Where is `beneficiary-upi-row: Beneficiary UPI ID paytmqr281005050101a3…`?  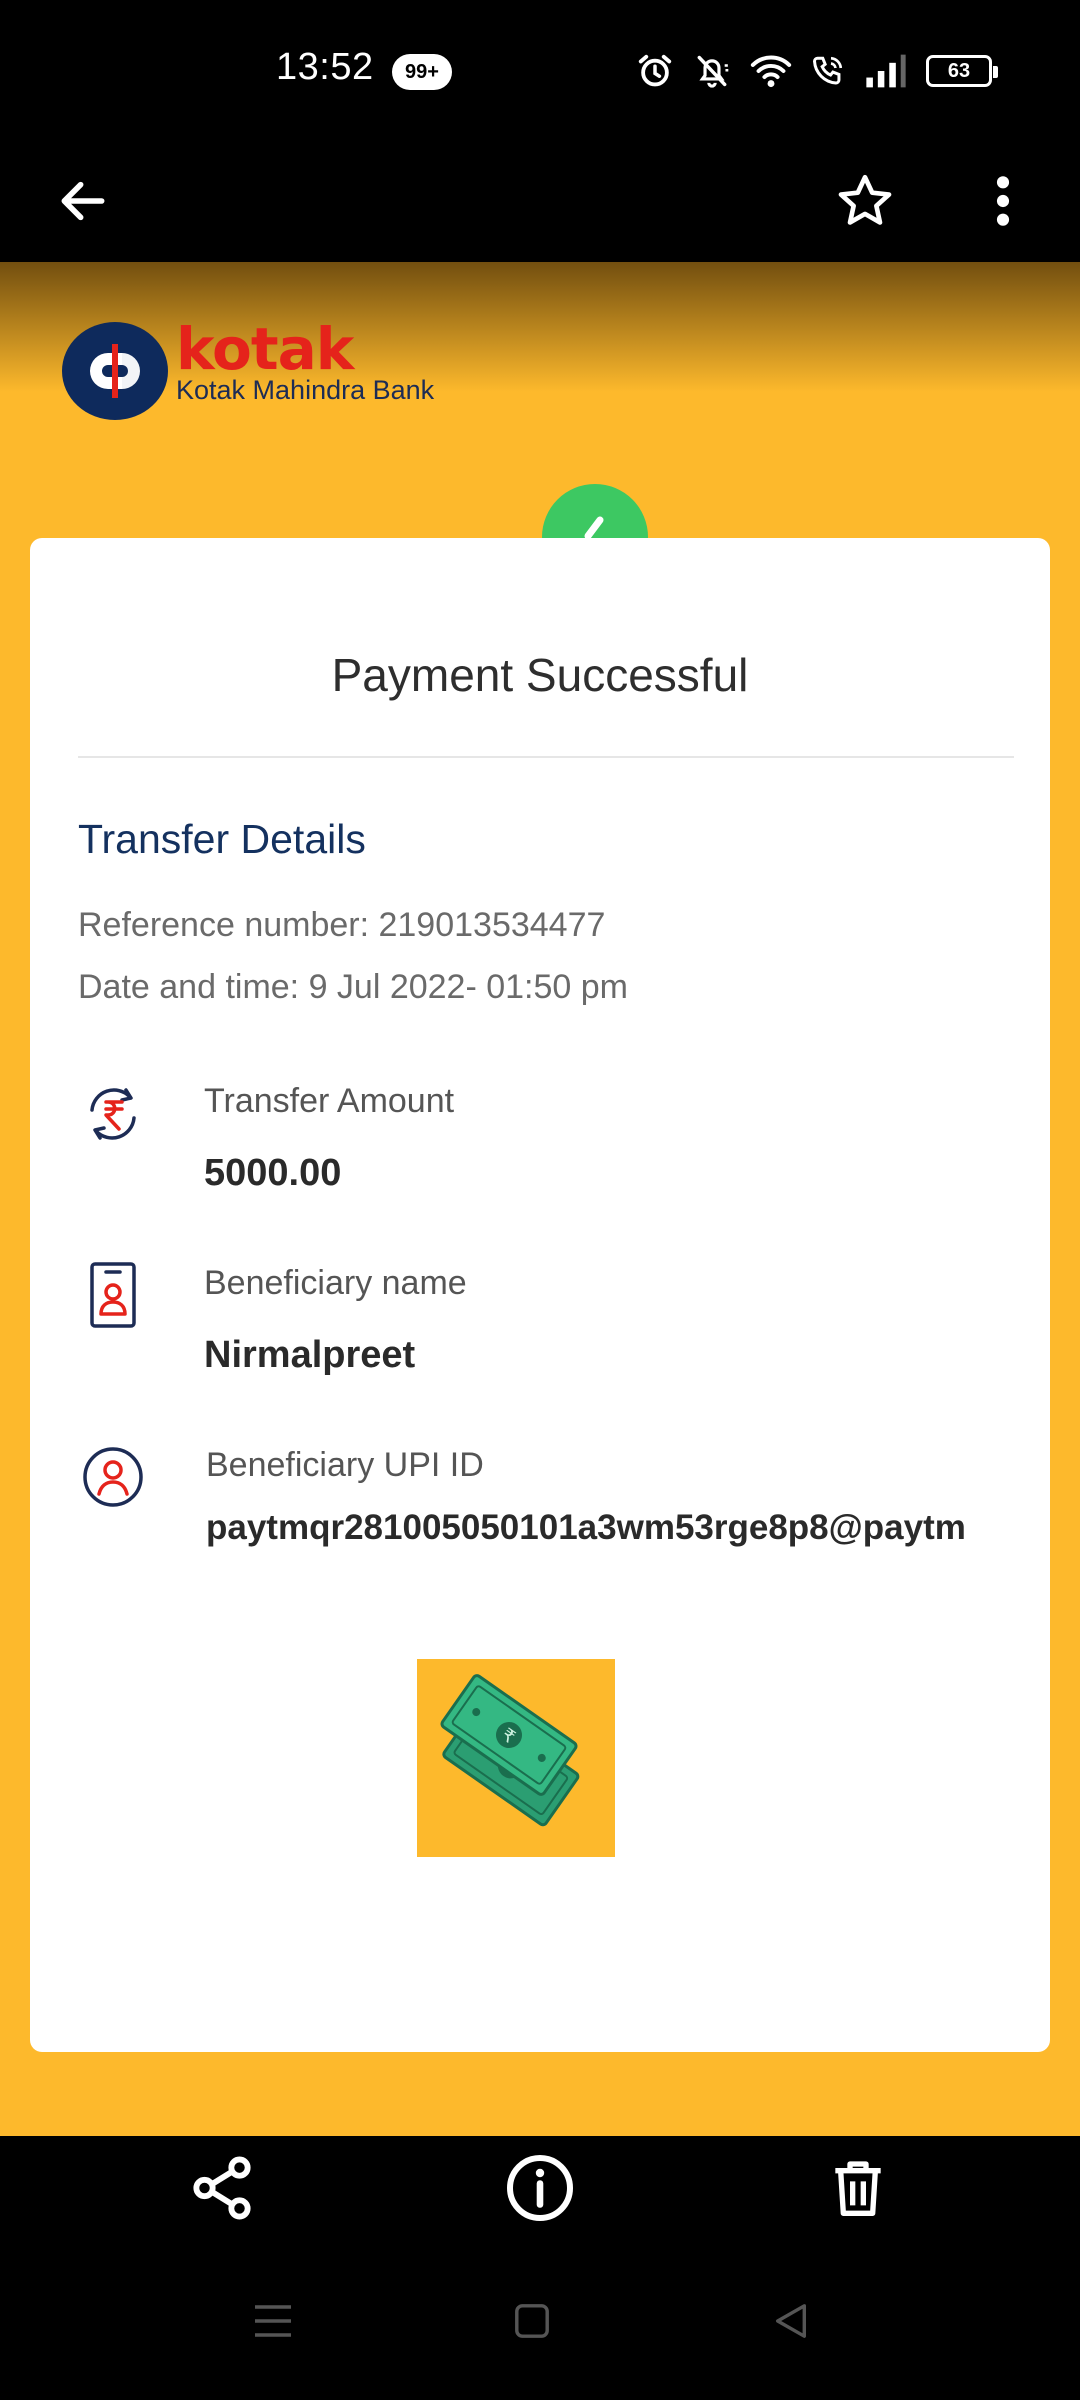
beneficiary-upi-row: Beneficiary UPI ID paytmqr281005050101a3… is located at coordinates (558, 1507).